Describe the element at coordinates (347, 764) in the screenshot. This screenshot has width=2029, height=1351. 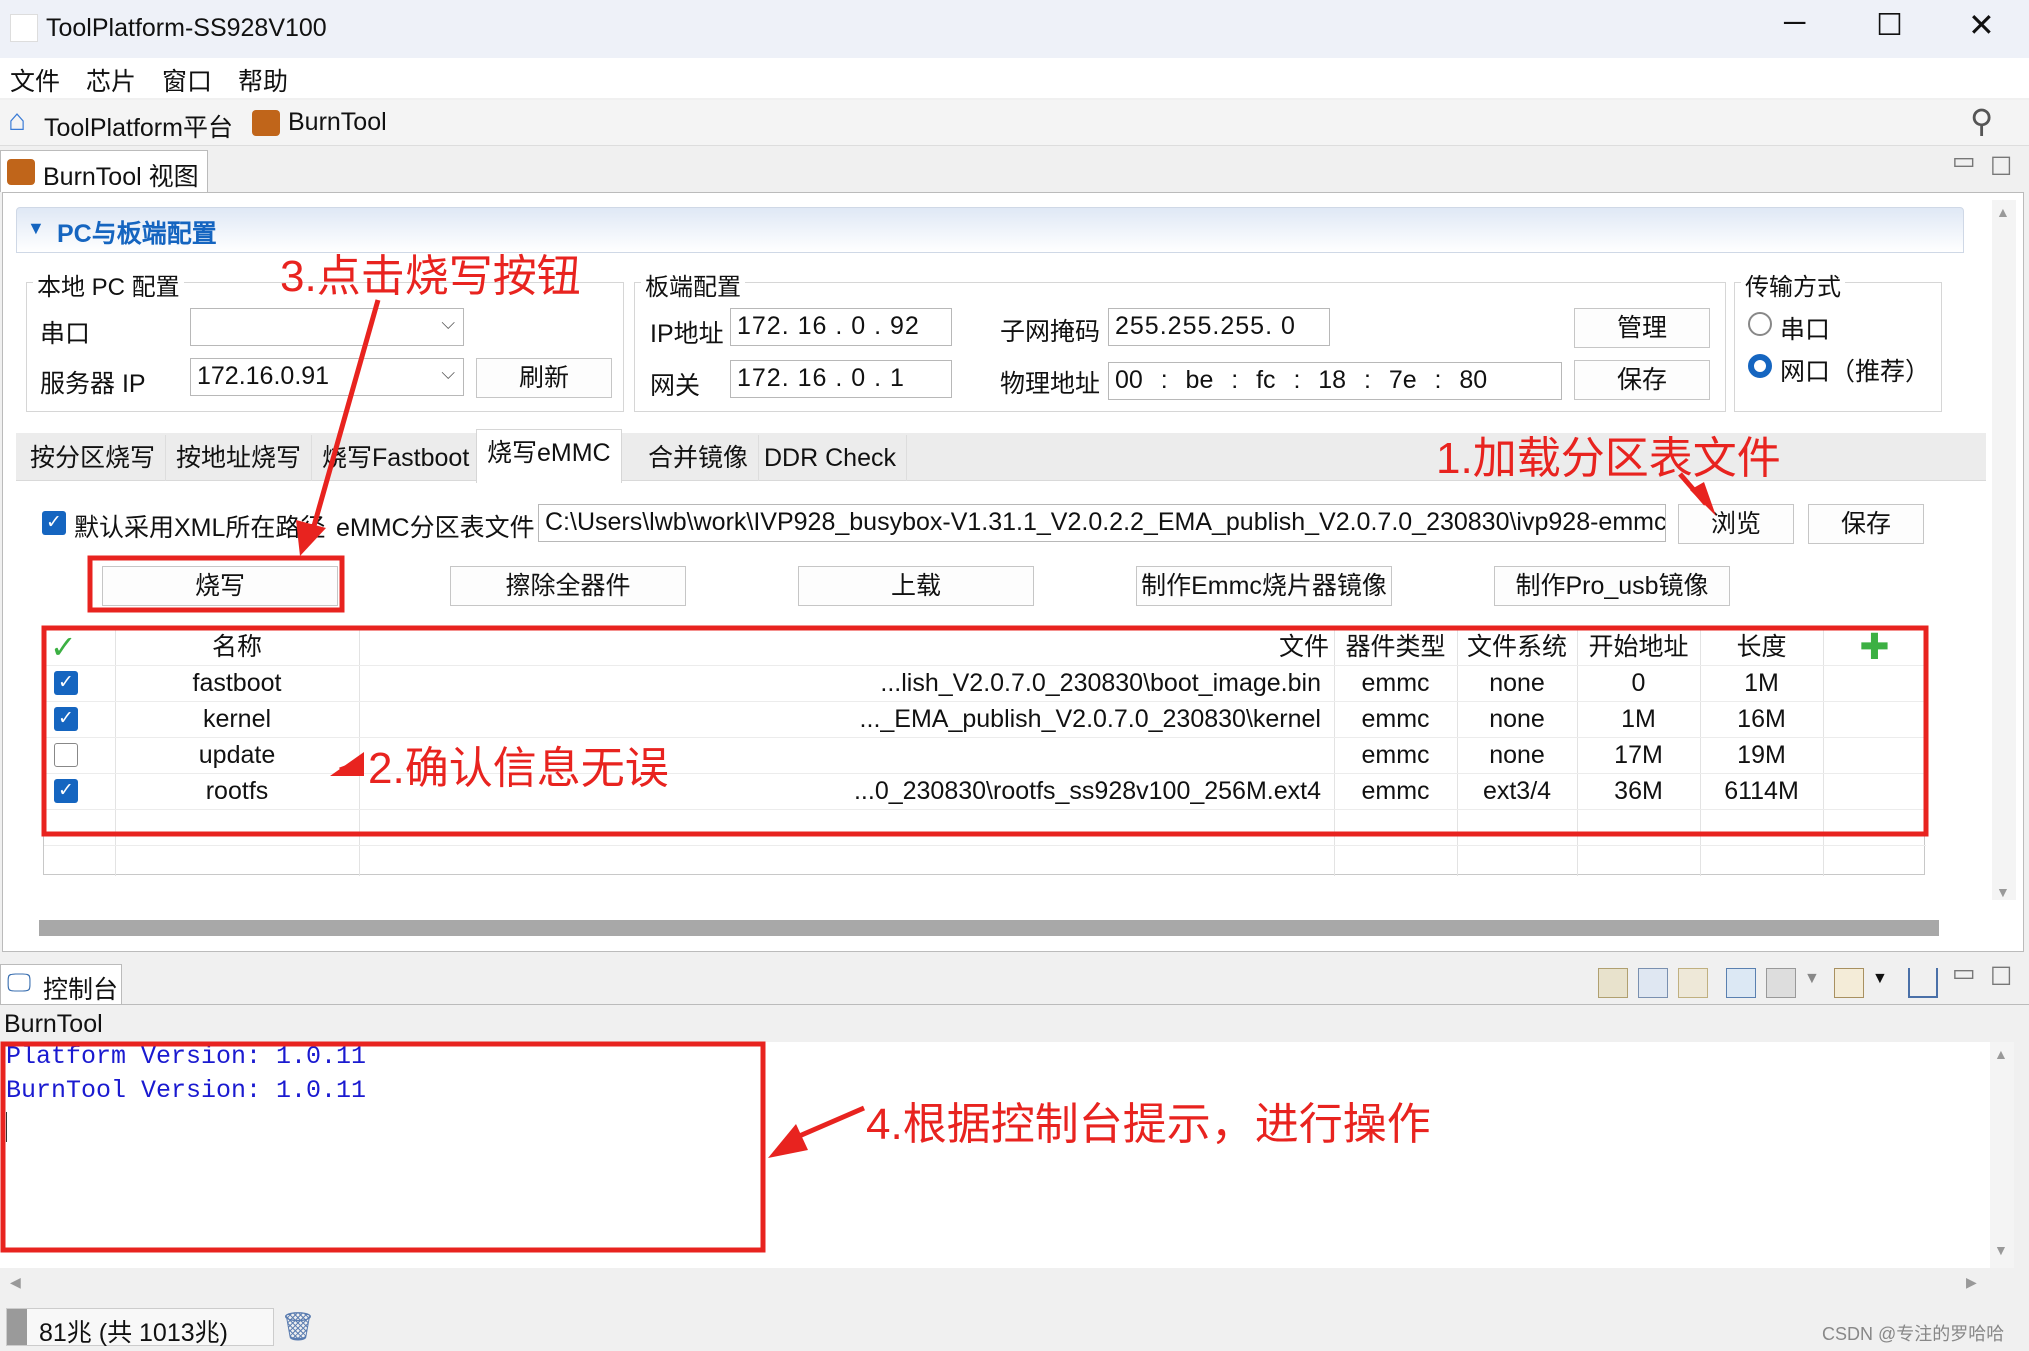
I see `arrow-2-head` at that location.